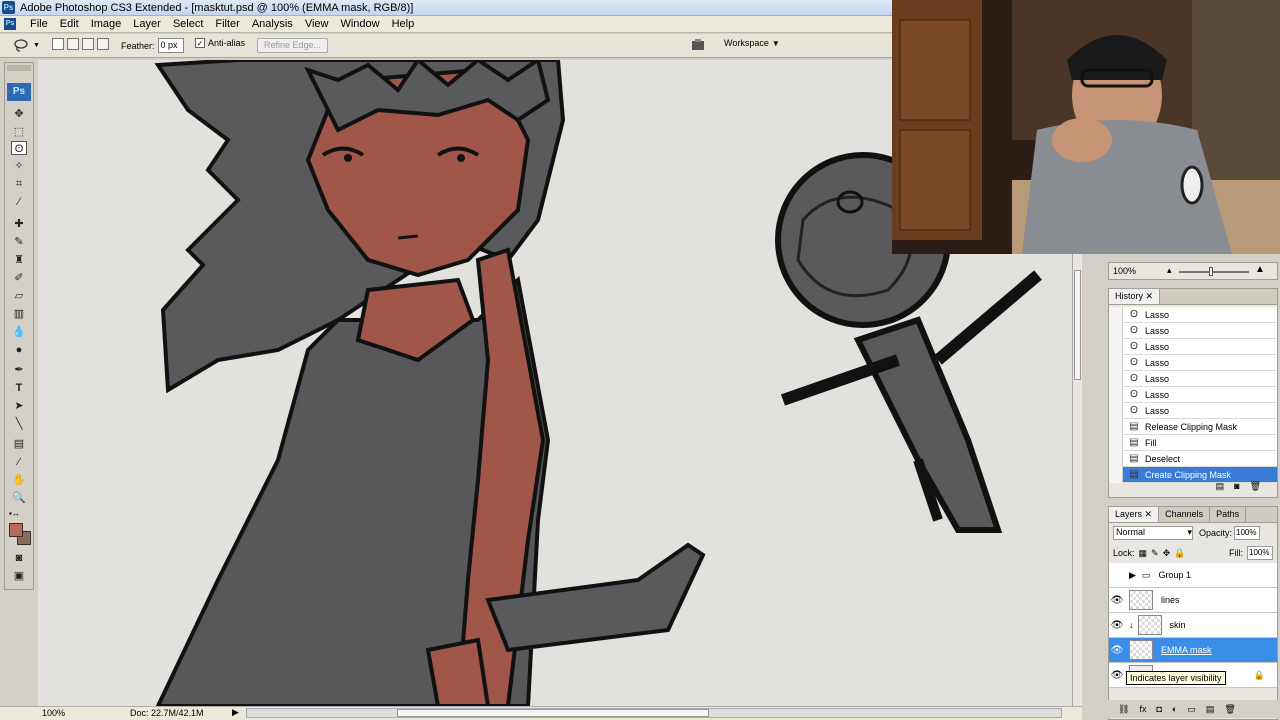 The image size is (1280, 720). What do you see at coordinates (272, 24) in the screenshot?
I see `menu-analysis: Analysis` at bounding box center [272, 24].